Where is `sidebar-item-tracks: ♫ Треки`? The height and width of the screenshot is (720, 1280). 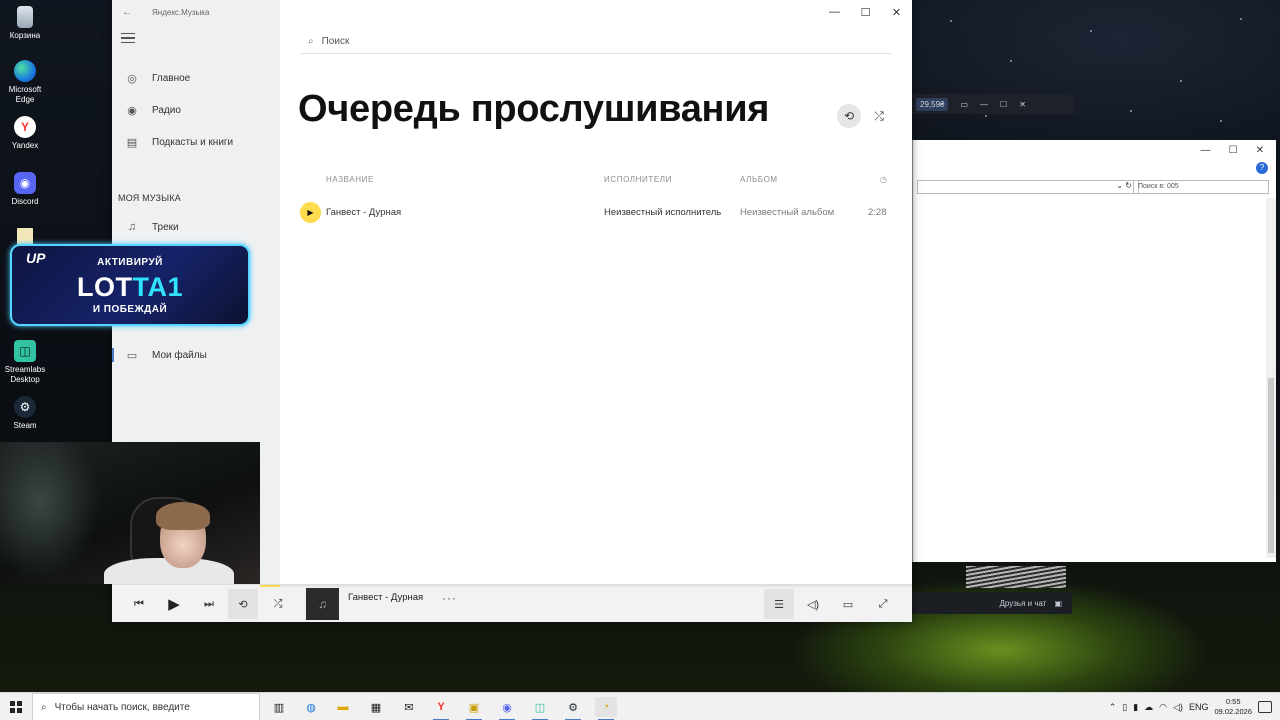
sidebar-item-tracks: ♫ Треки is located at coordinates (196, 227).